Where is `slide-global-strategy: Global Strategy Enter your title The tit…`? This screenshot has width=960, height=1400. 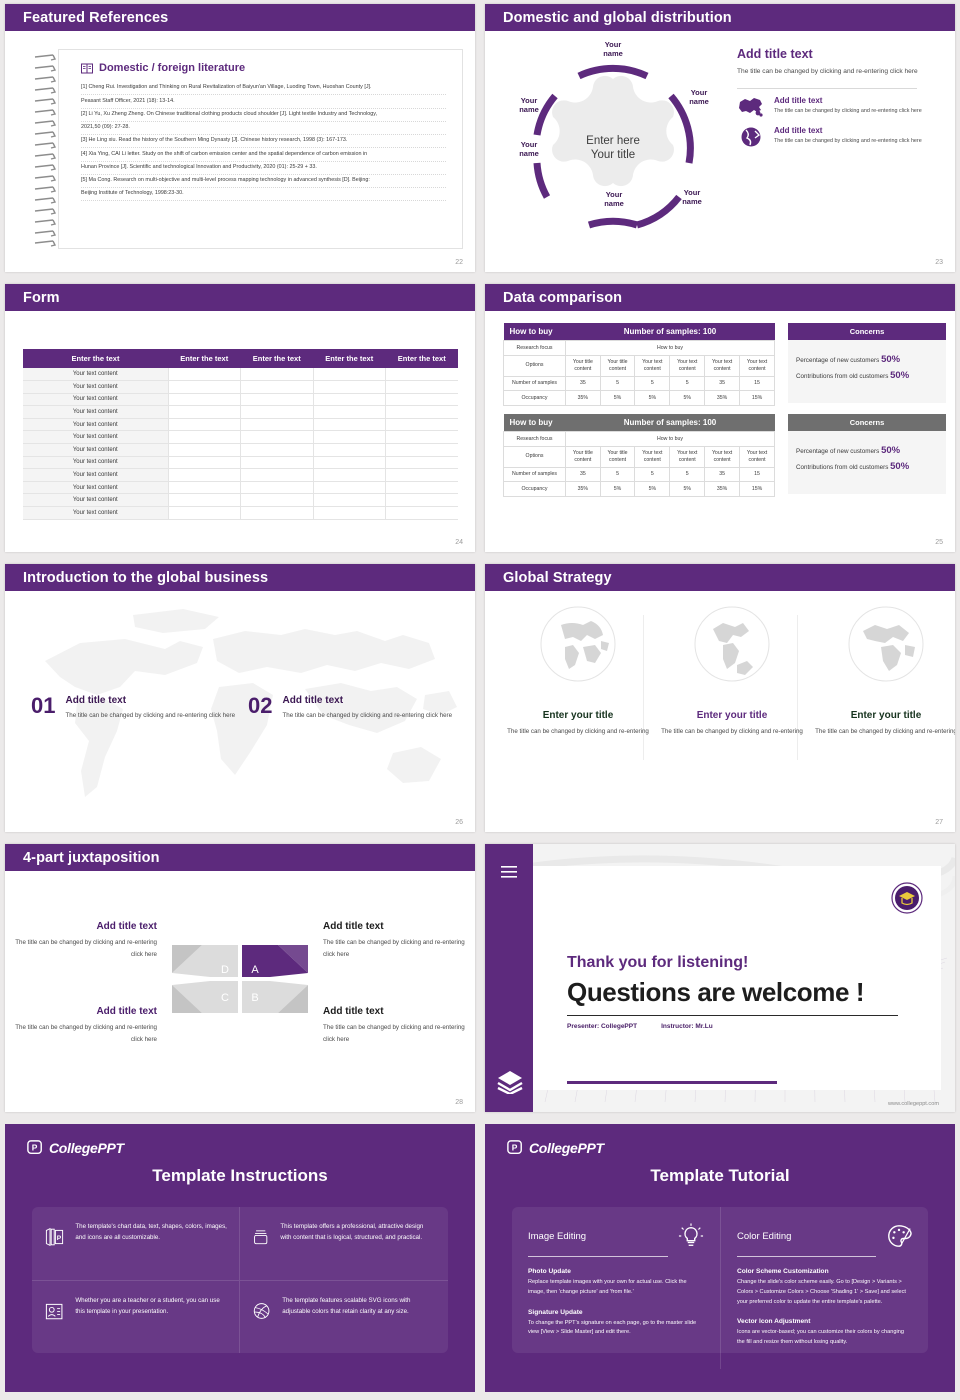
slide-global-strategy: Global Strategy Enter your title The tit… is located at coordinates (720, 698).